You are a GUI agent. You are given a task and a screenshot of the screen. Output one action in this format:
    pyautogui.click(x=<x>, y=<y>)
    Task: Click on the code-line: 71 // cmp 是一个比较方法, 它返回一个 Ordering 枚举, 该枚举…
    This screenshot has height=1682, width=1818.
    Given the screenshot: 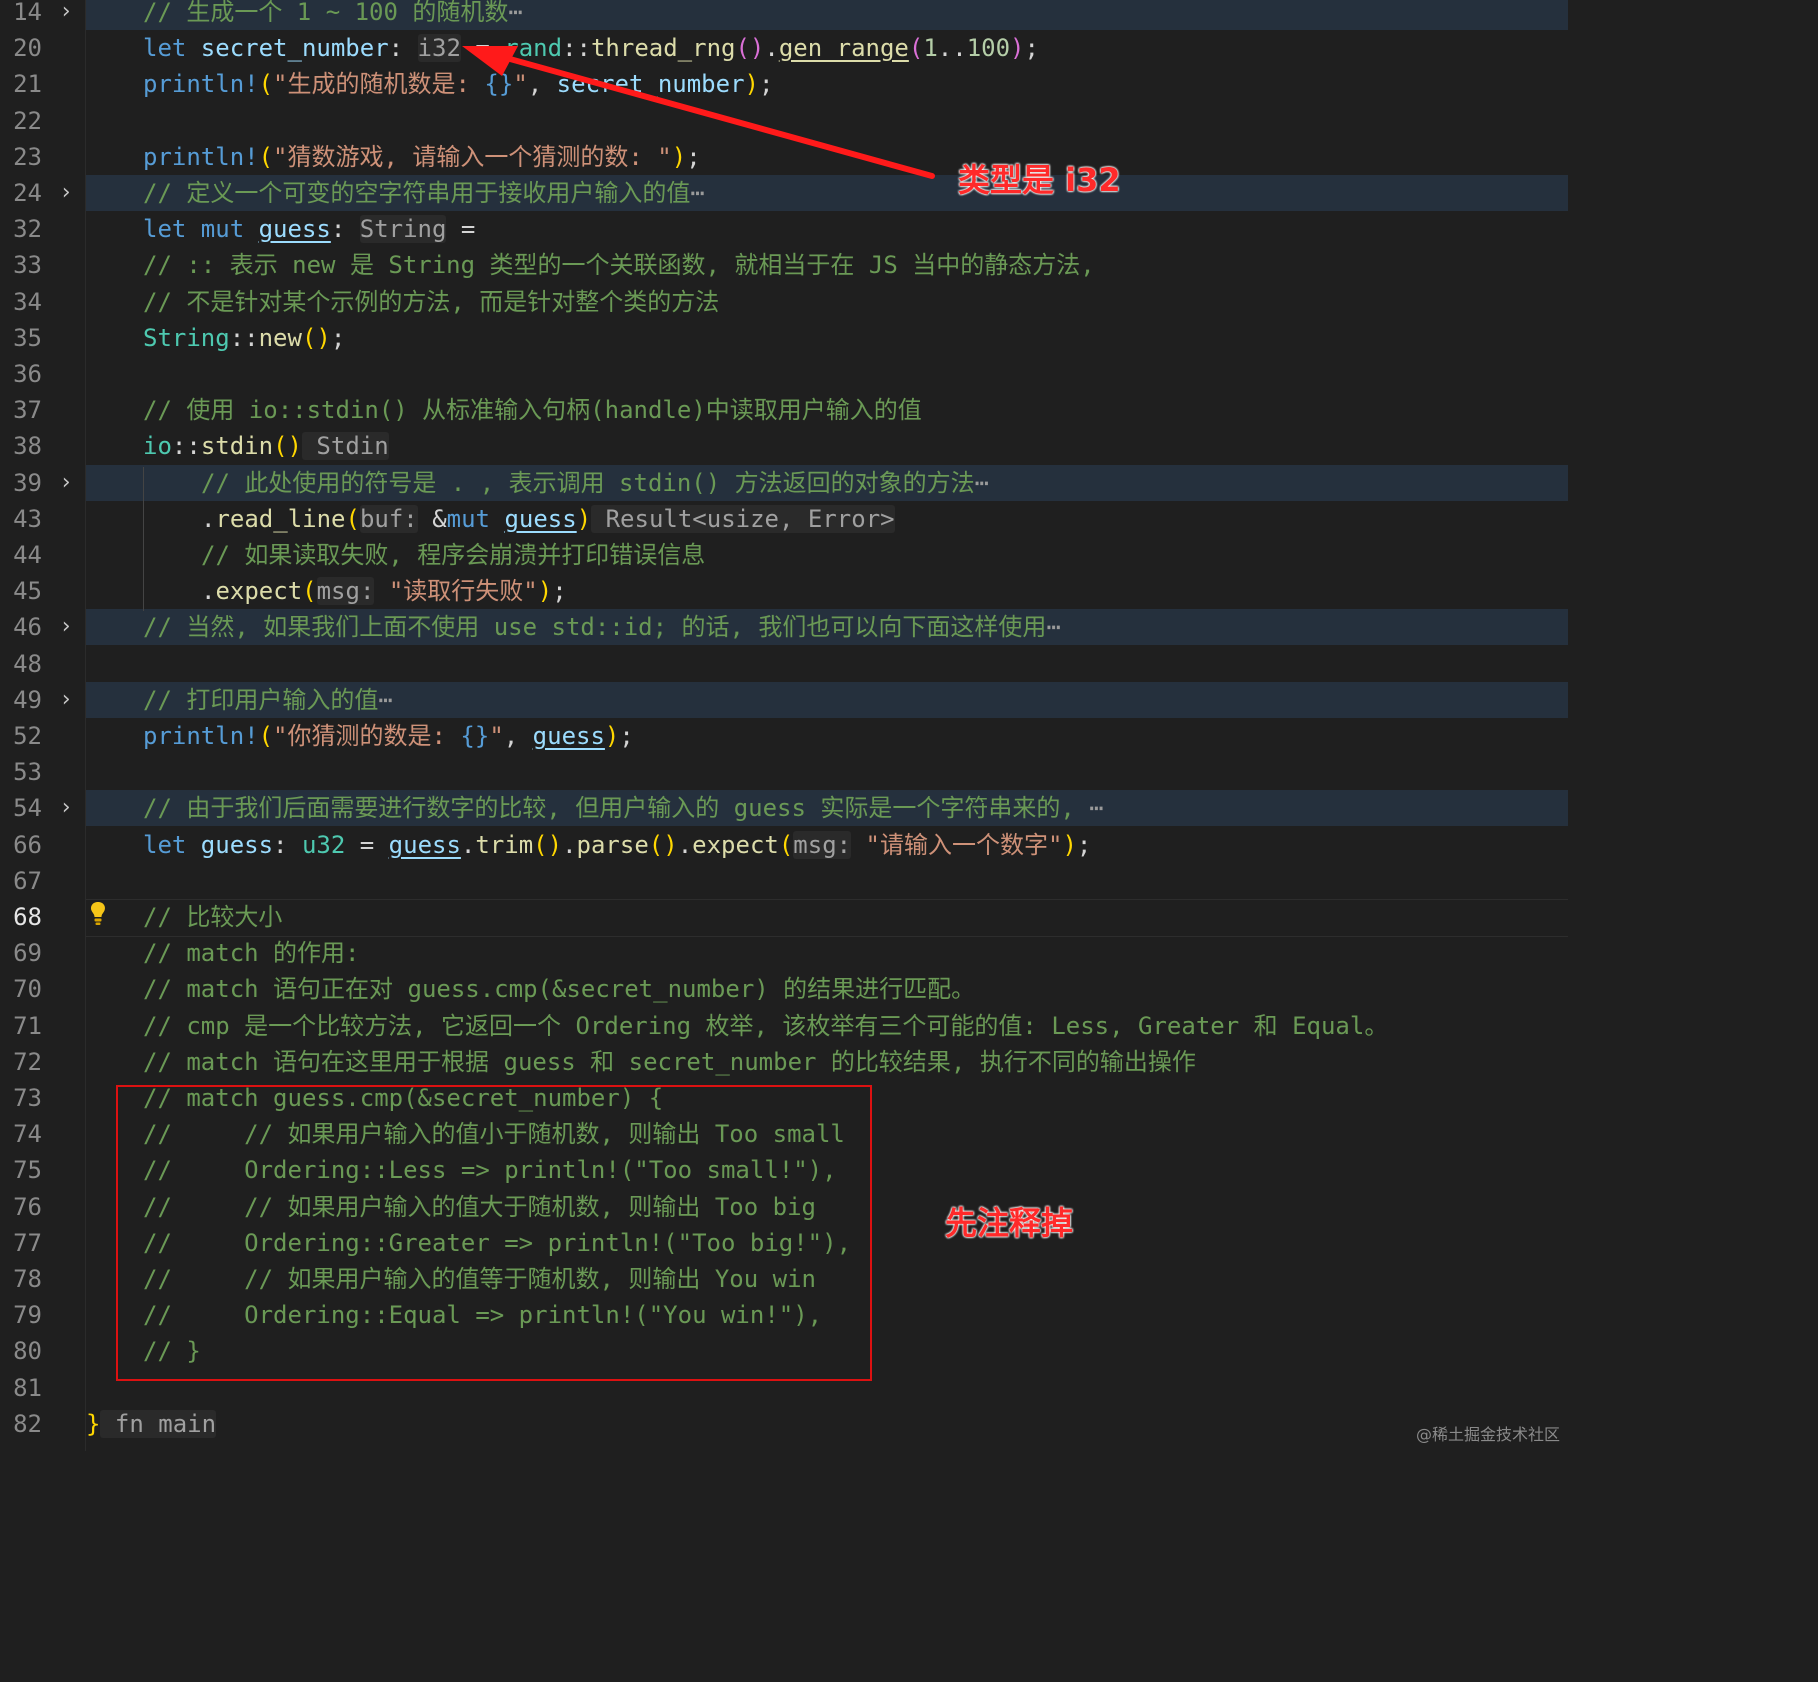 What is the action you would take?
    pyautogui.click(x=784, y=1026)
    